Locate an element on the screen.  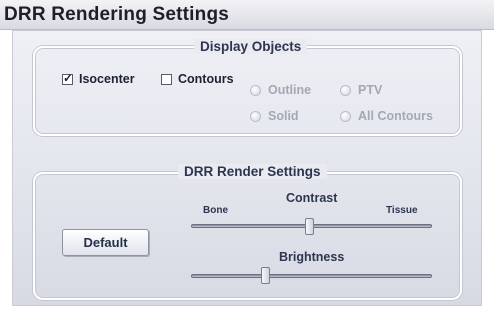
render-settings-title: DRR Render Settings is located at coordinates (252, 171).